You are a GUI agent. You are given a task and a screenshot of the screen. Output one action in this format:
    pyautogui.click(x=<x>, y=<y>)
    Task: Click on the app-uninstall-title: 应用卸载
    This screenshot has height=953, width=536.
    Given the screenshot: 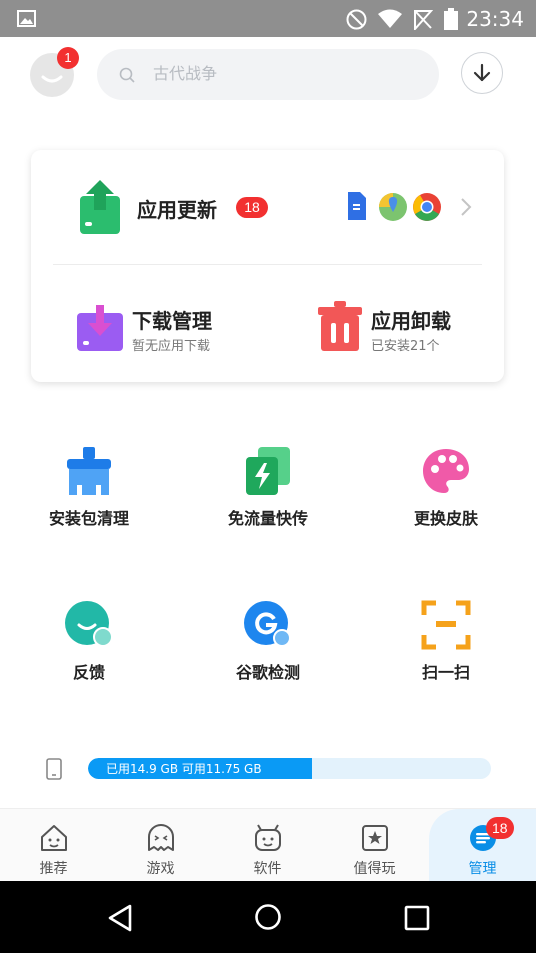 What is the action you would take?
    pyautogui.click(x=411, y=321)
    